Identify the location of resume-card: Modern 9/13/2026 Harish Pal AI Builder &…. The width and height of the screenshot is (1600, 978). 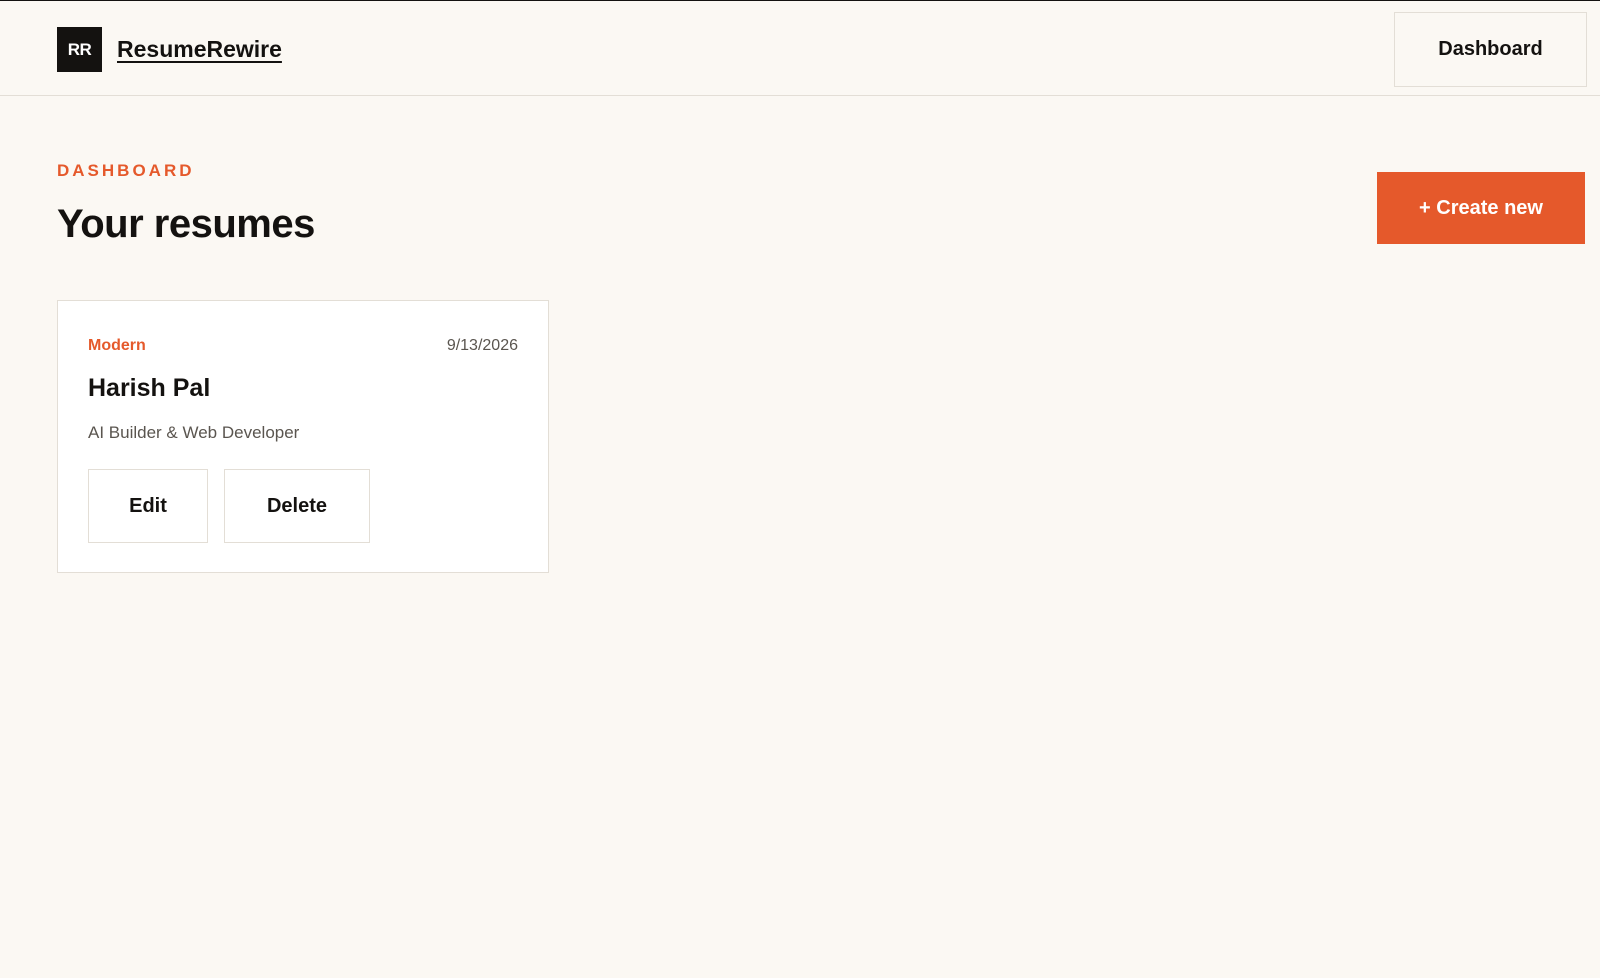
(303, 436).